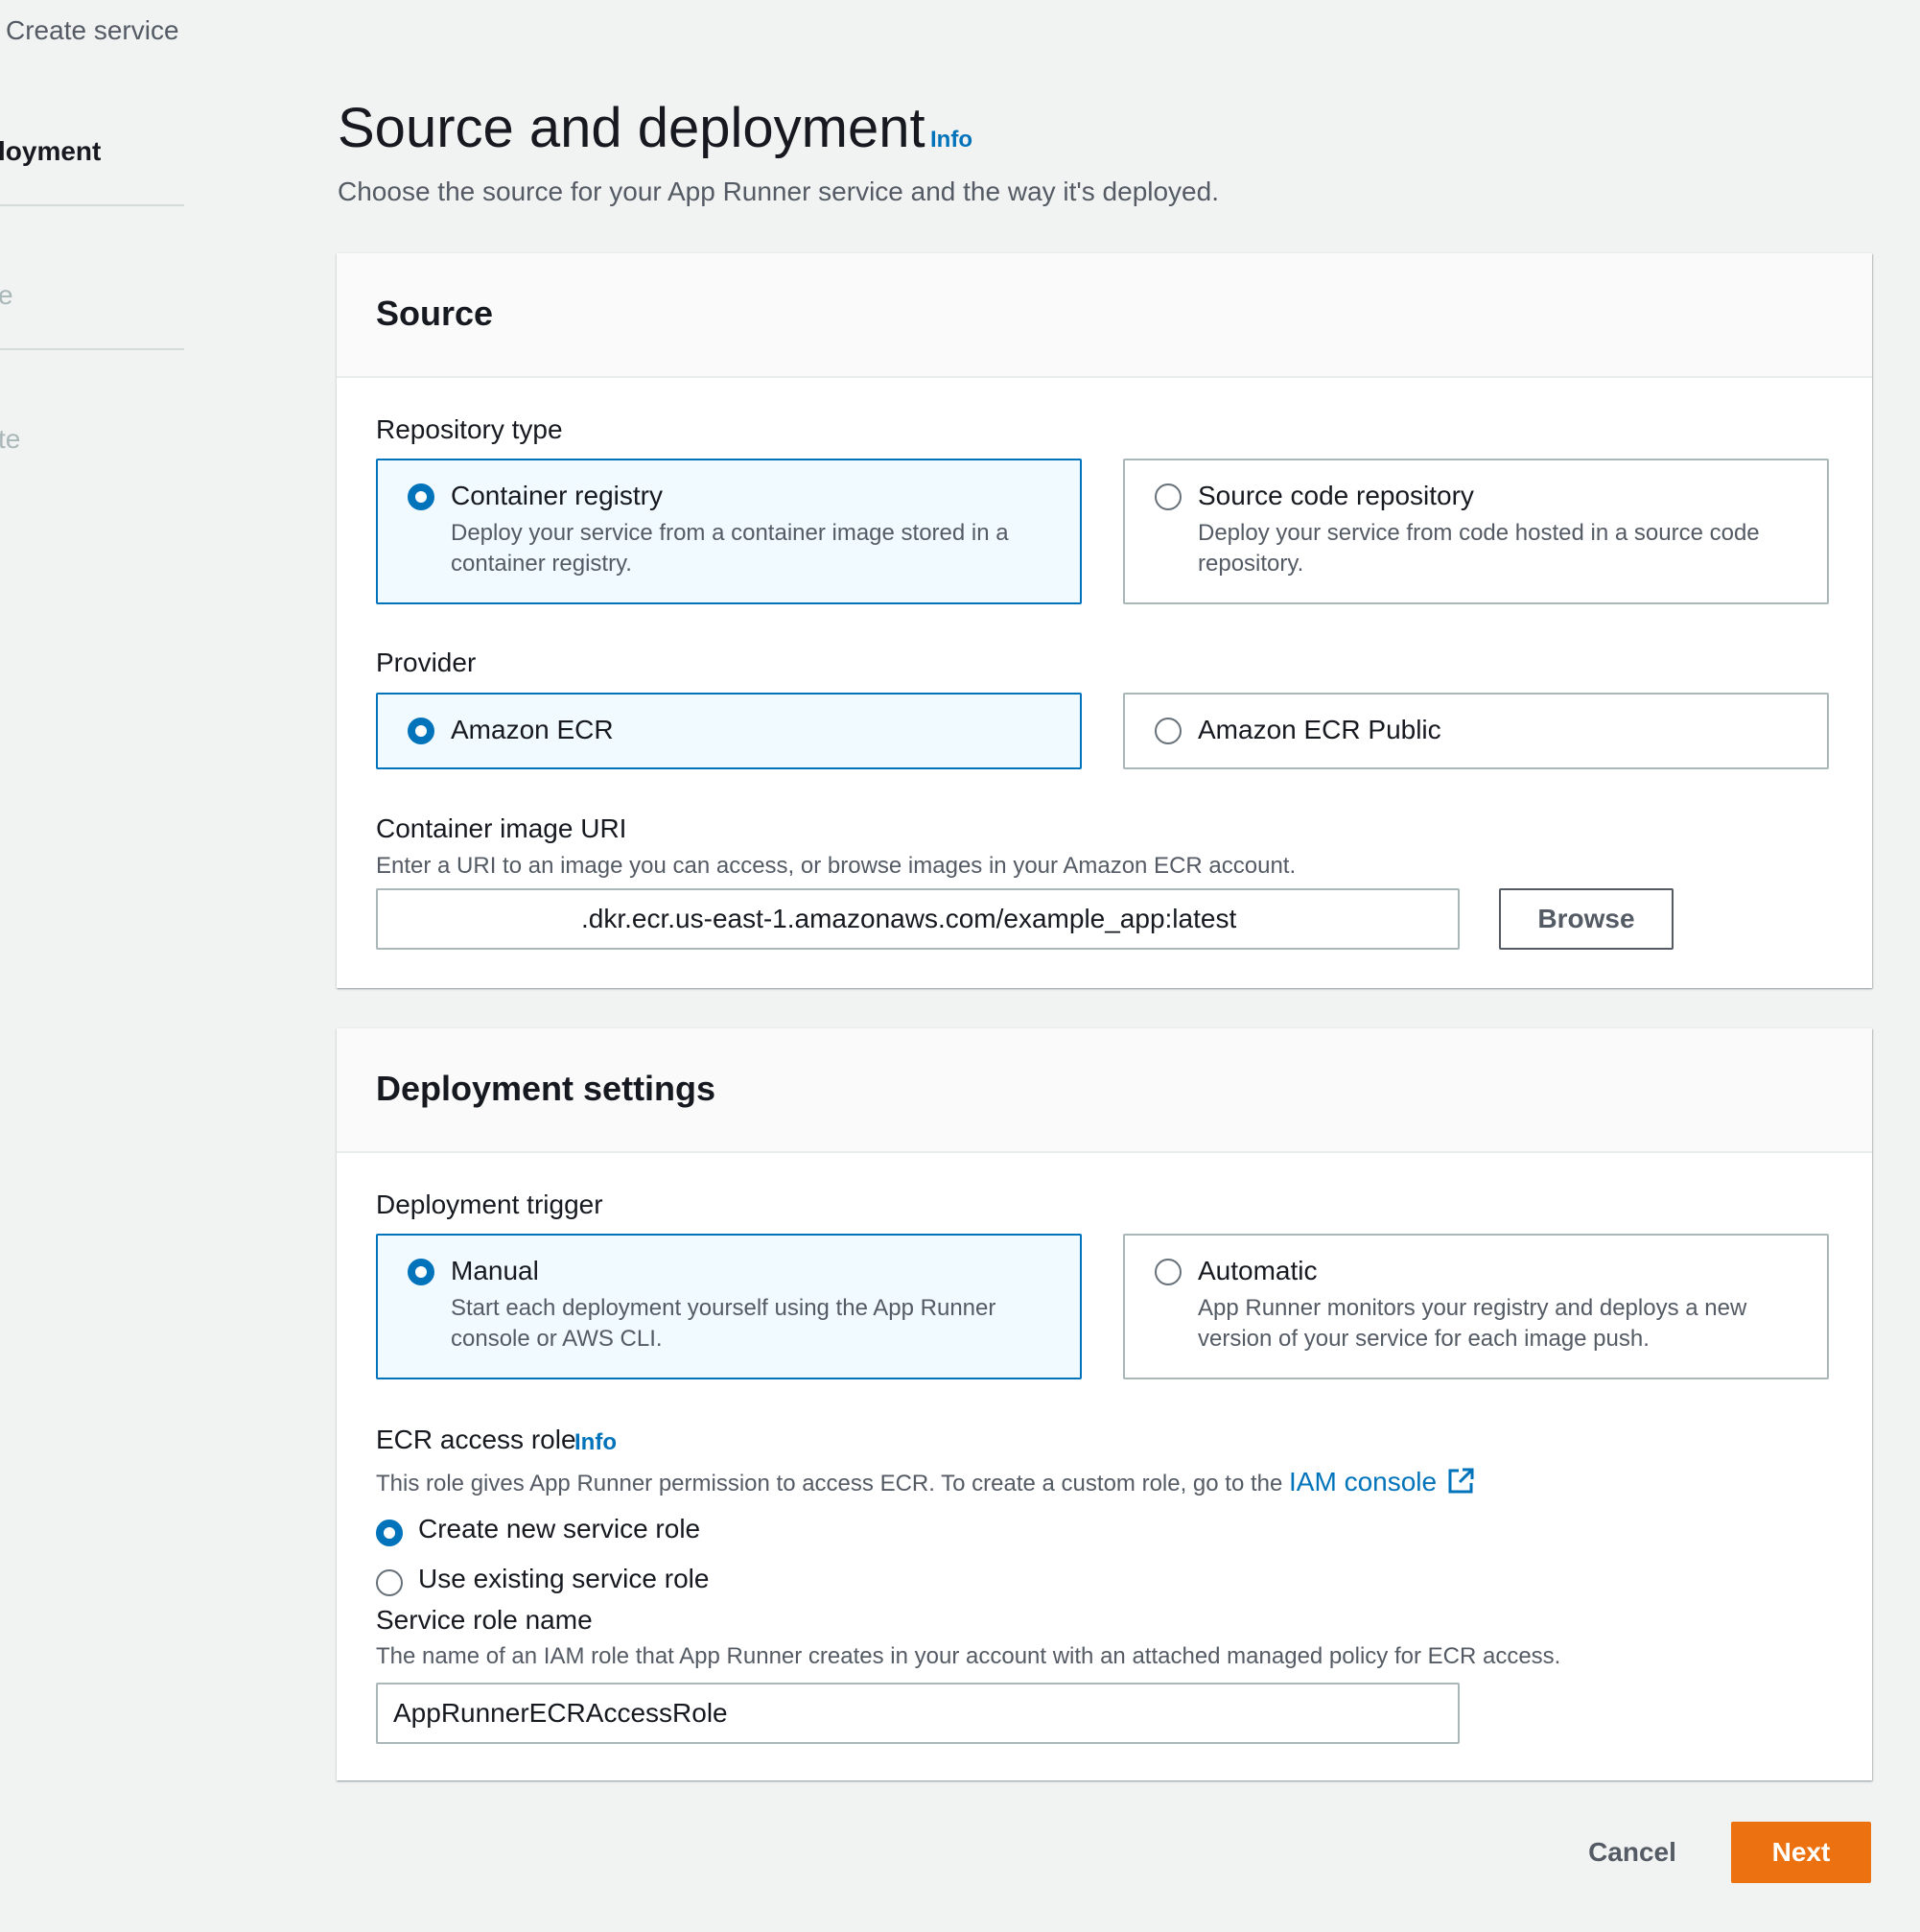  I want to click on external-link-icon, so click(1461, 1484).